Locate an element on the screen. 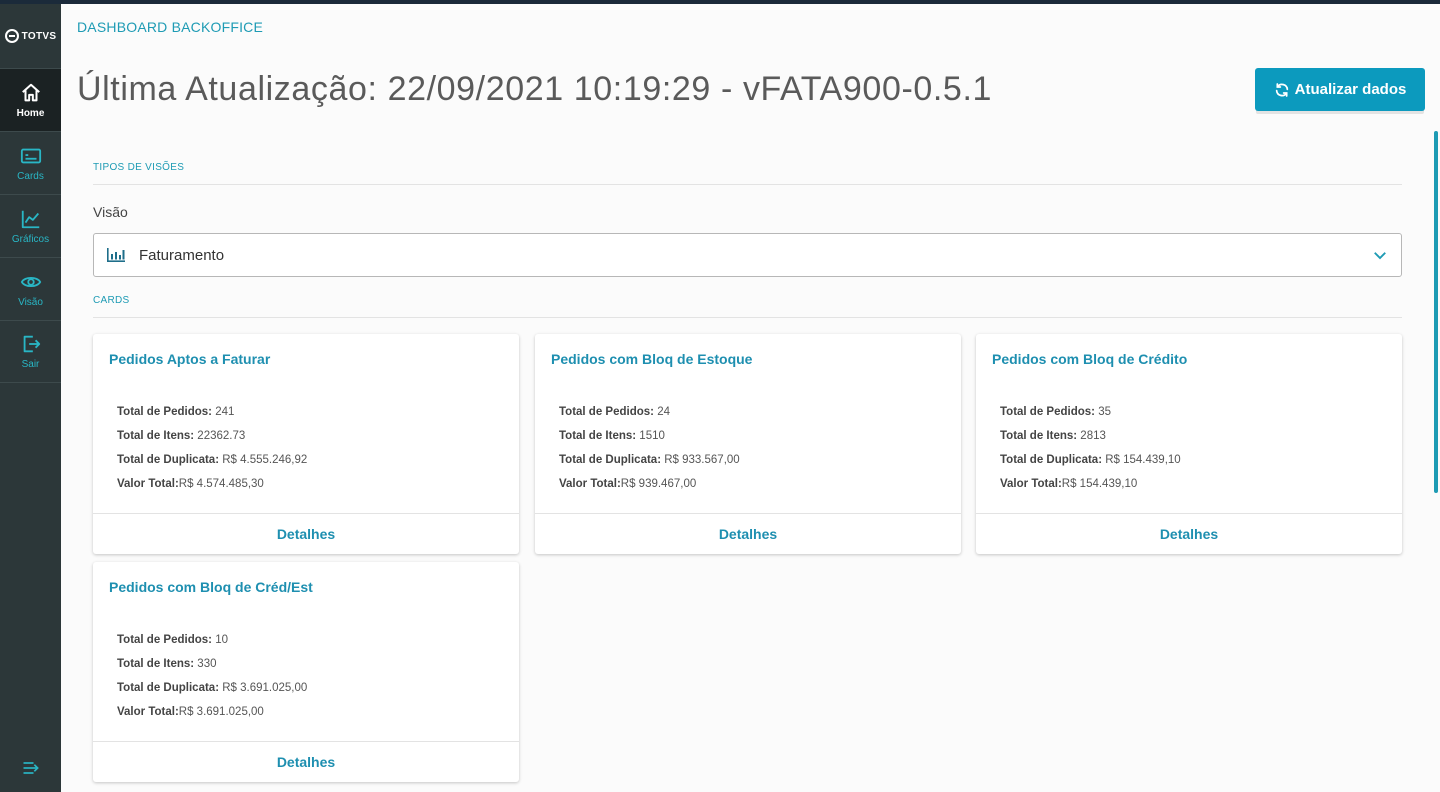 The height and width of the screenshot is (792, 1440). card-line: Total de Duplicata: R$ 3.691.025,00 is located at coordinates (212, 692).